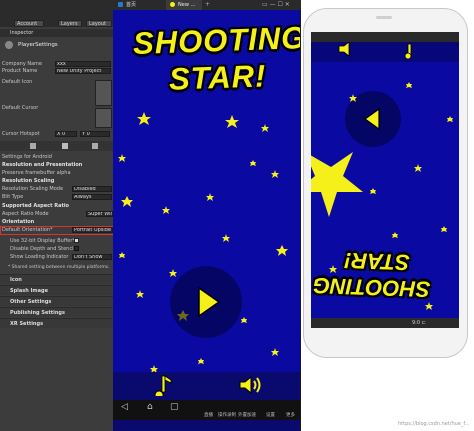  Describe the element at coordinates (27, 230) in the screenshot. I see `default-orientation-label: Default Orientation*` at that location.